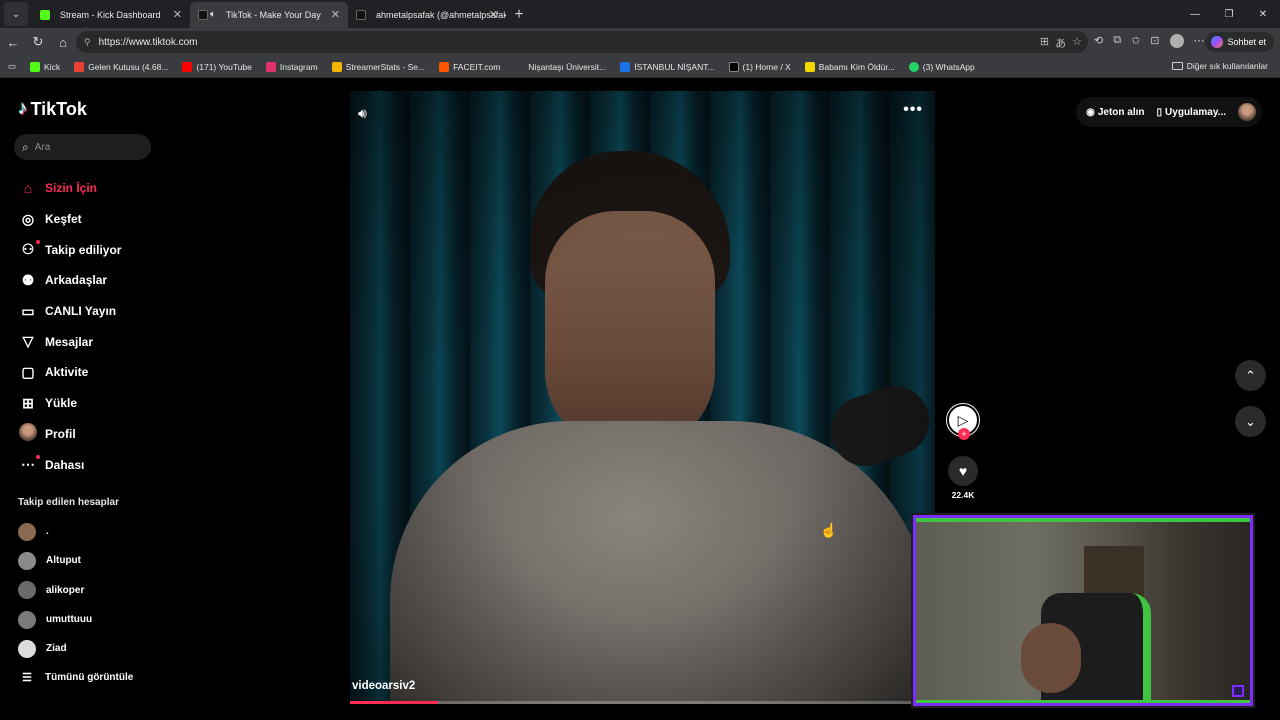 This screenshot has width=1280, height=720. What do you see at coordinates (336, 66) in the screenshot?
I see `streamerstats-icon` at bounding box center [336, 66].